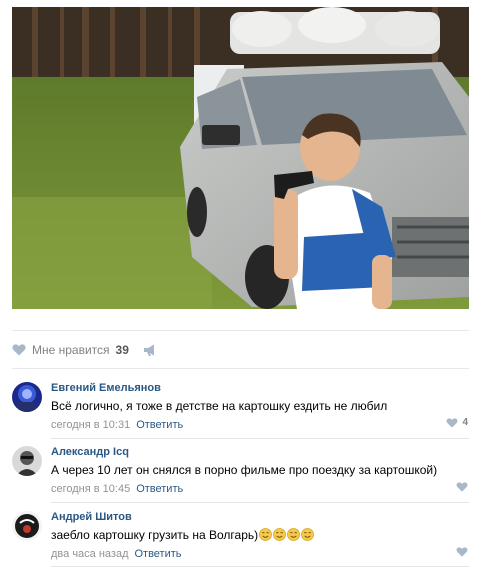 The width and height of the screenshot is (485, 569). I want to click on comment-author: Андрей Шитов, so click(260, 517).